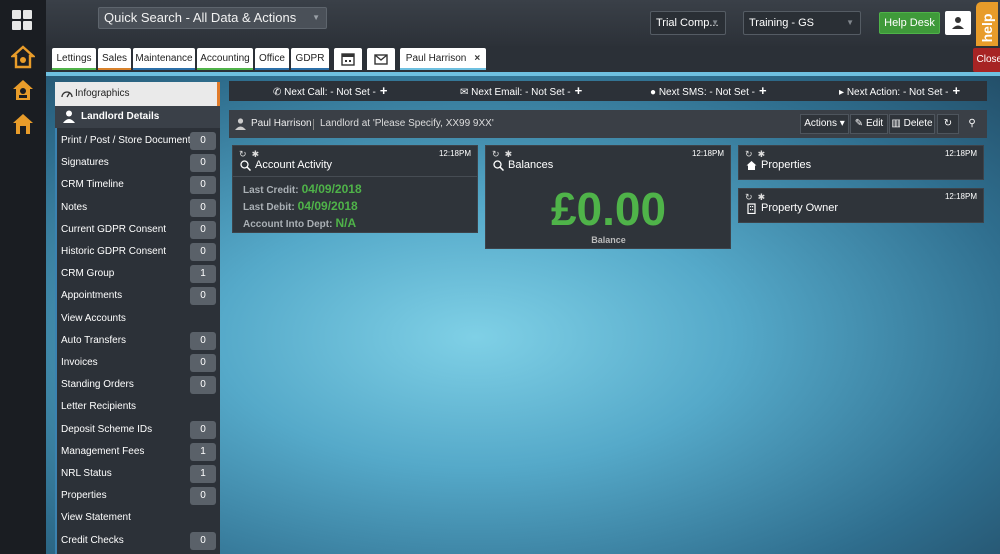  What do you see at coordinates (708, 92) in the screenshot?
I see `next-sms: ● Next SMS: - Not Set - +` at bounding box center [708, 92].